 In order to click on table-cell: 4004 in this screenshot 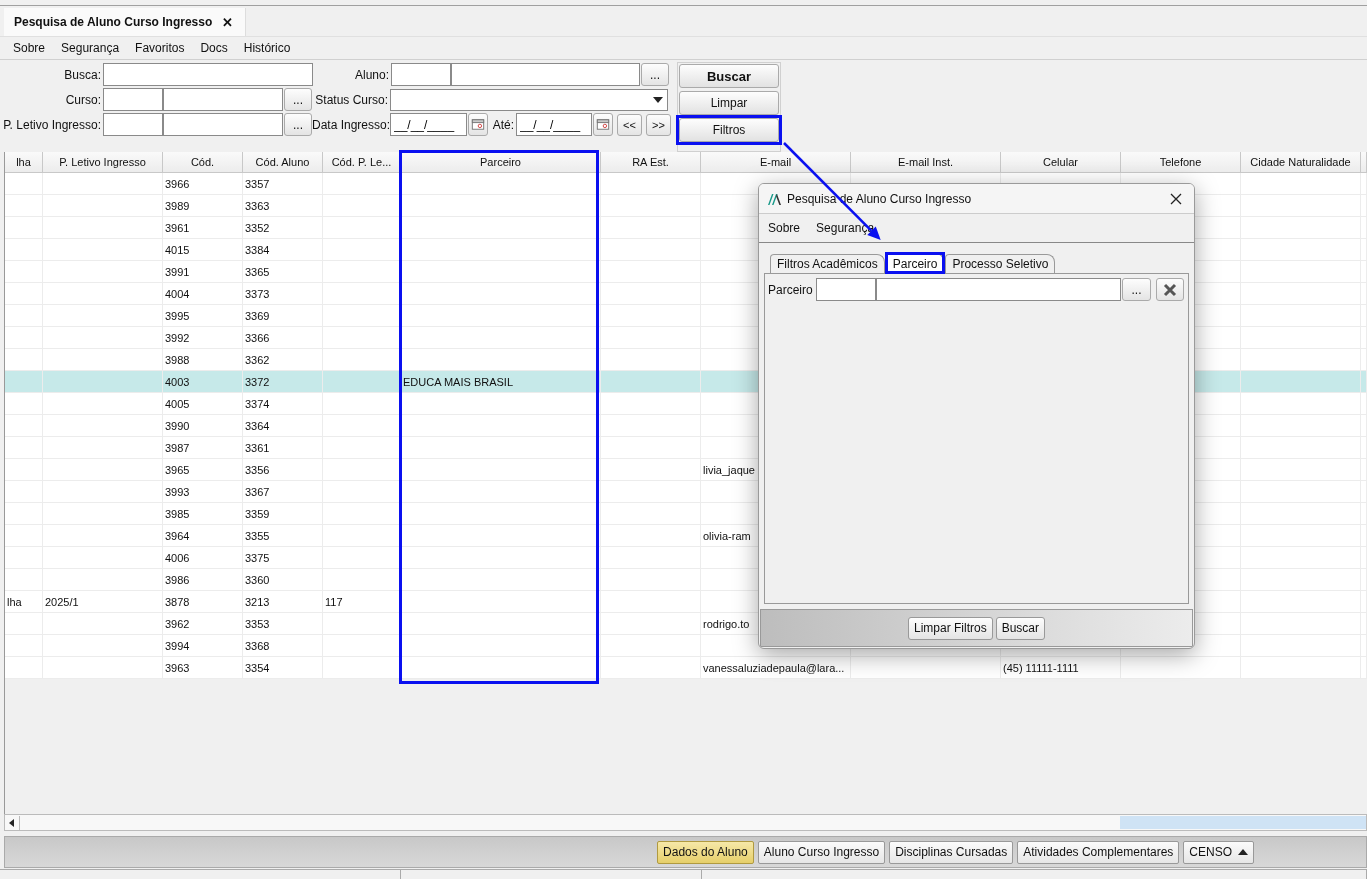, I will do `click(203, 294)`.